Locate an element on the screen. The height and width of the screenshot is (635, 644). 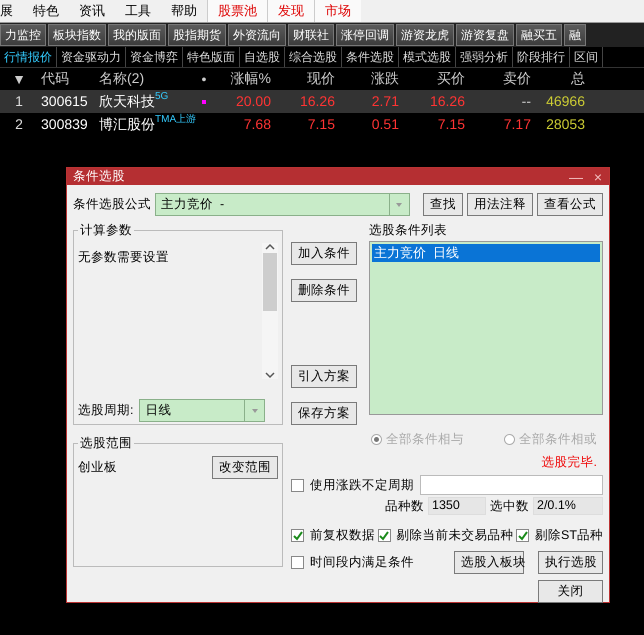
input-field is located at coordinates (511, 485).